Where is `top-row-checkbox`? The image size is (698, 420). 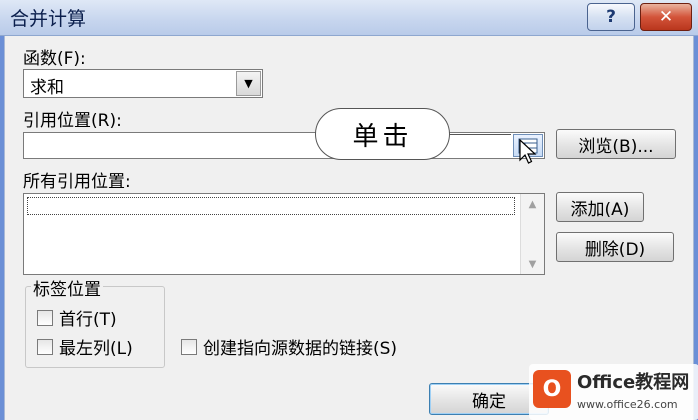 top-row-checkbox is located at coordinates (45, 317).